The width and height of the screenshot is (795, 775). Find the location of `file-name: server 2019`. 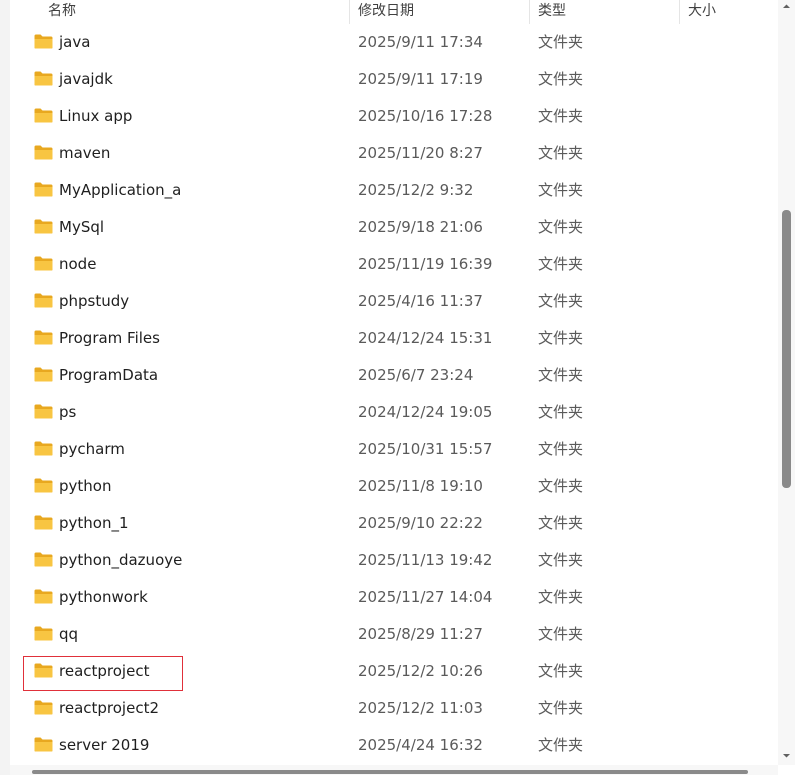

file-name: server 2019 is located at coordinates (104, 745).